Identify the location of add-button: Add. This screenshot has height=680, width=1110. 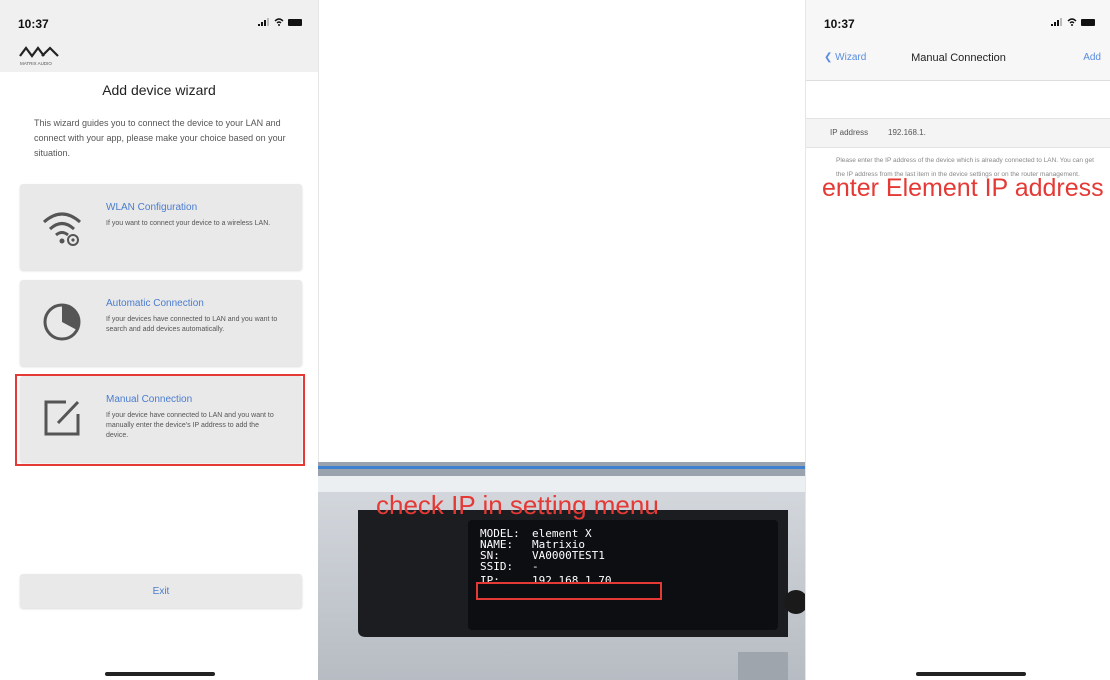
(1092, 57).